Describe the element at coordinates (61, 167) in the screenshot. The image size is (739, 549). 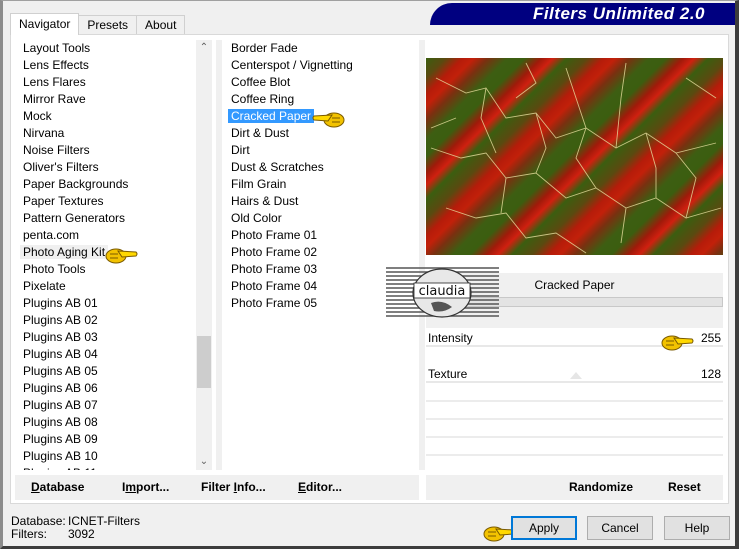
I see `list-item-label: Oliver's Filters` at that location.